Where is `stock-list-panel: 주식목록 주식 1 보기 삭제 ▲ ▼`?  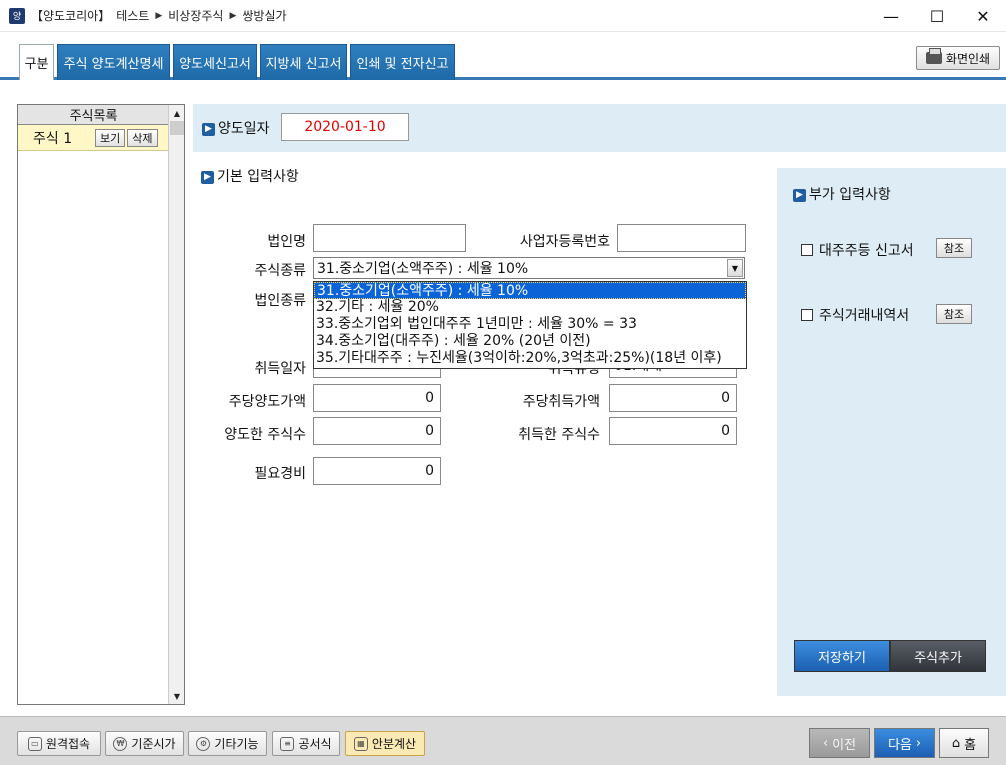 stock-list-panel: 주식목록 주식 1 보기 삭제 ▲ ▼ is located at coordinates (101, 404).